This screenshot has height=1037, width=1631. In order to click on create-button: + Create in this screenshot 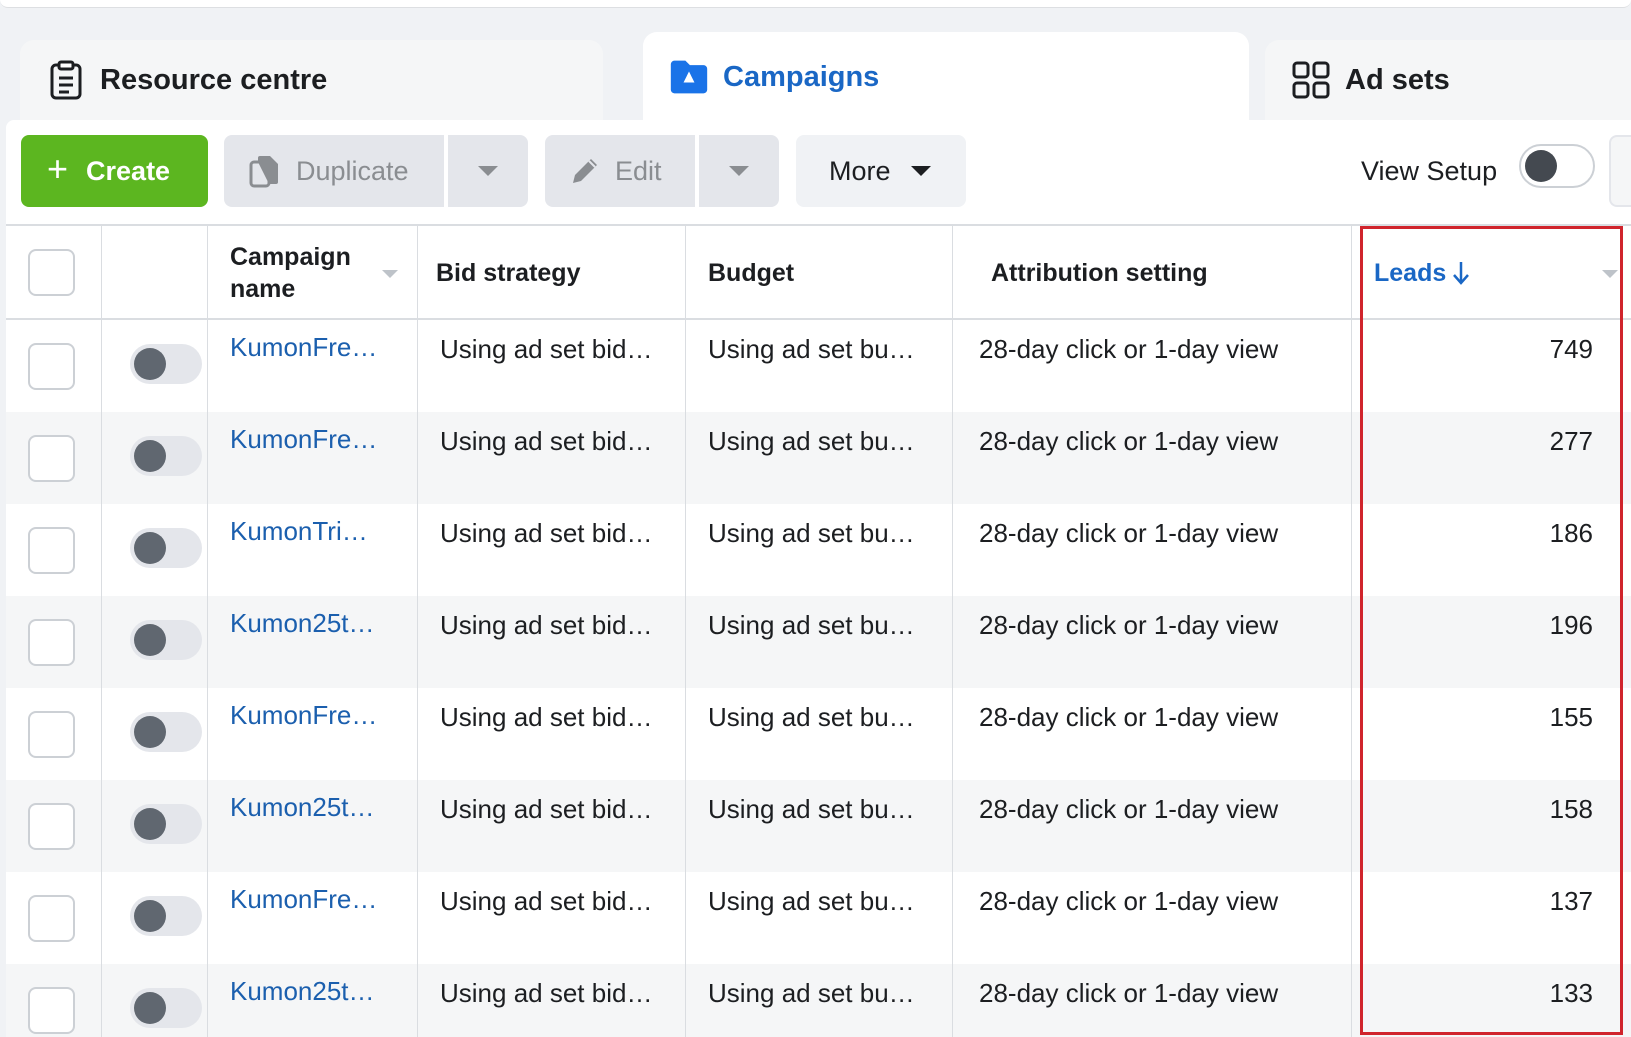, I will do `click(114, 171)`.